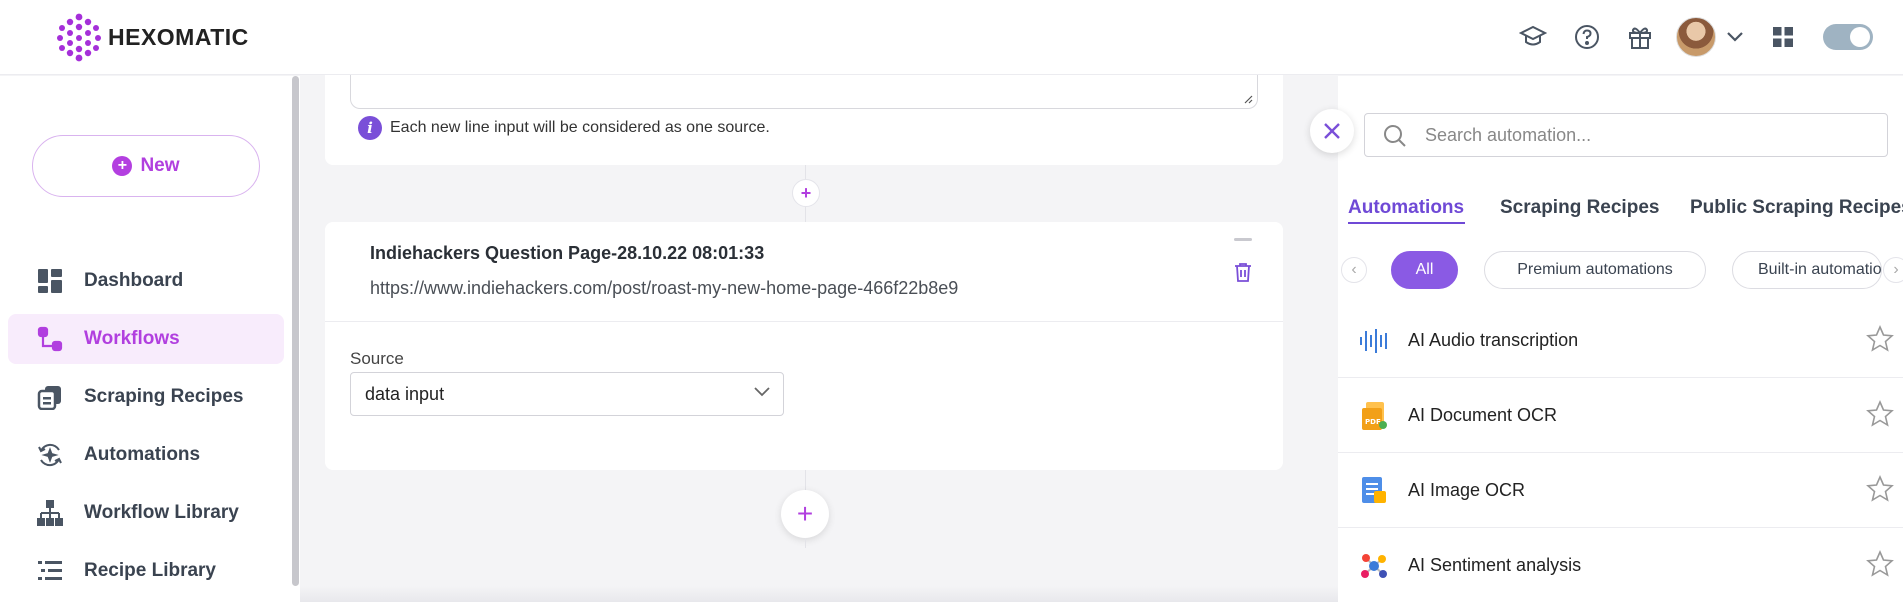  What do you see at coordinates (50, 513) in the screenshot?
I see `workflow-library-icon` at bounding box center [50, 513].